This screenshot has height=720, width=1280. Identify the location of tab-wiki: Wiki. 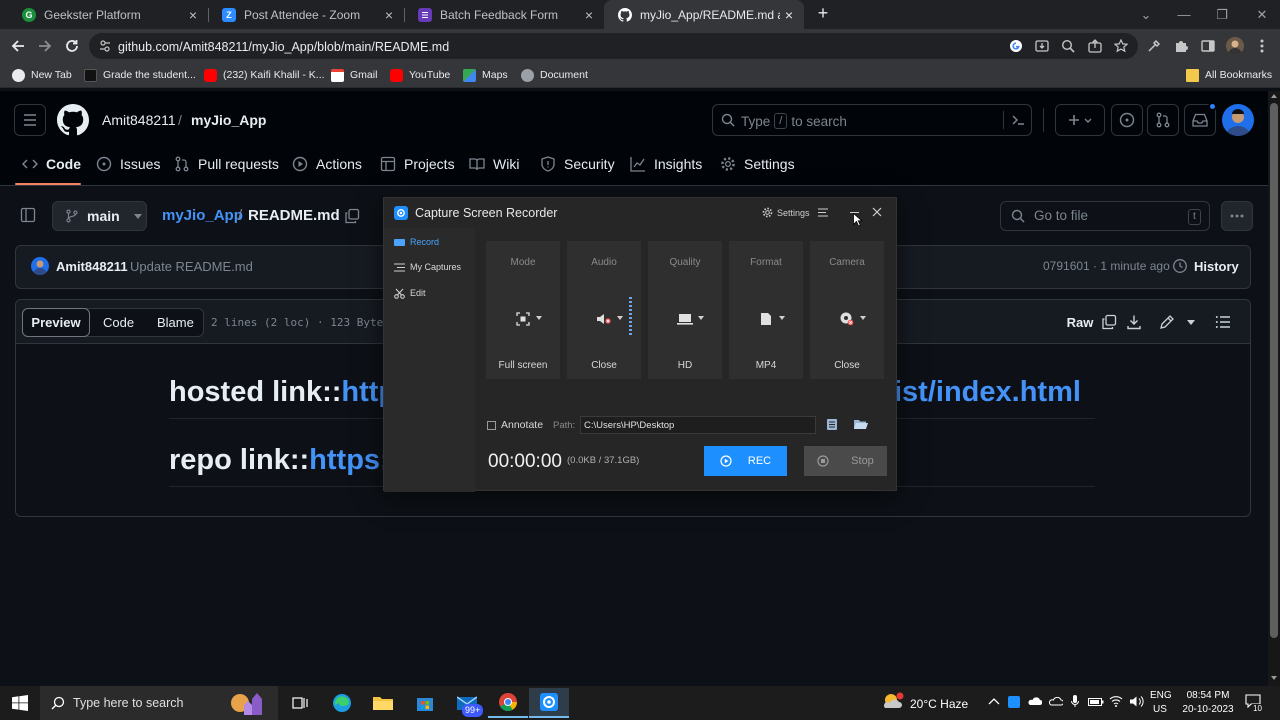
(494, 164).